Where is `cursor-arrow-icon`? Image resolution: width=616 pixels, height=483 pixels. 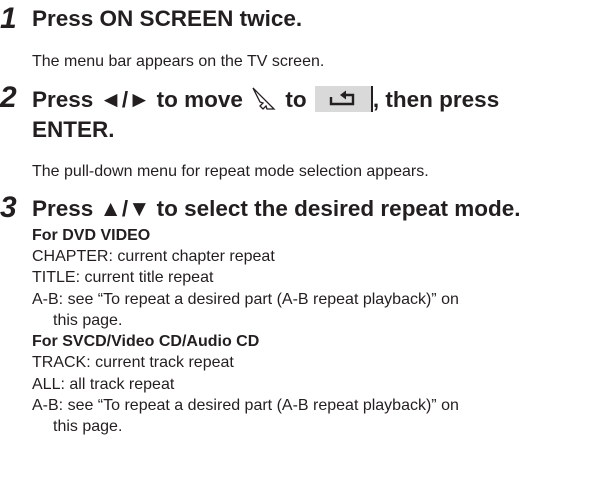 cursor-arrow-icon is located at coordinates (264, 101).